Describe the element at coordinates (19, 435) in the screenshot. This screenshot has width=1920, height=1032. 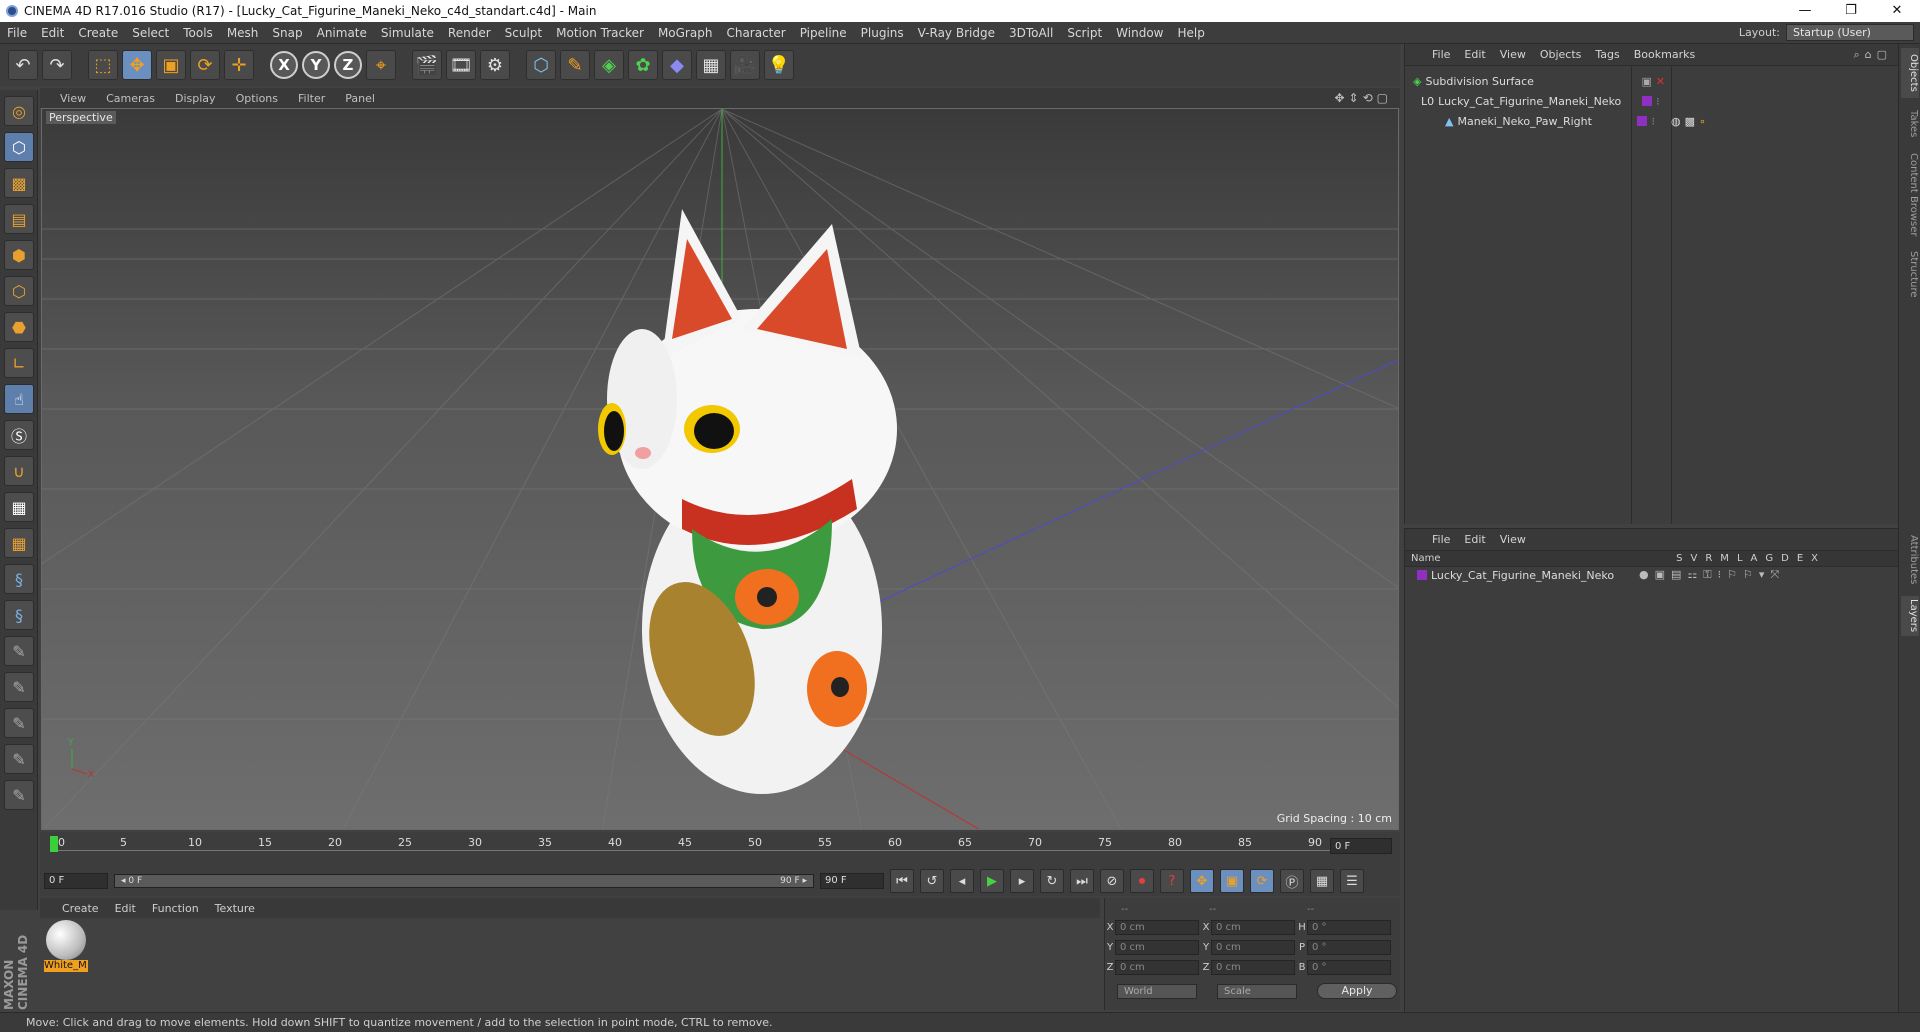
I see `snap-icon: Ⓢ` at that location.